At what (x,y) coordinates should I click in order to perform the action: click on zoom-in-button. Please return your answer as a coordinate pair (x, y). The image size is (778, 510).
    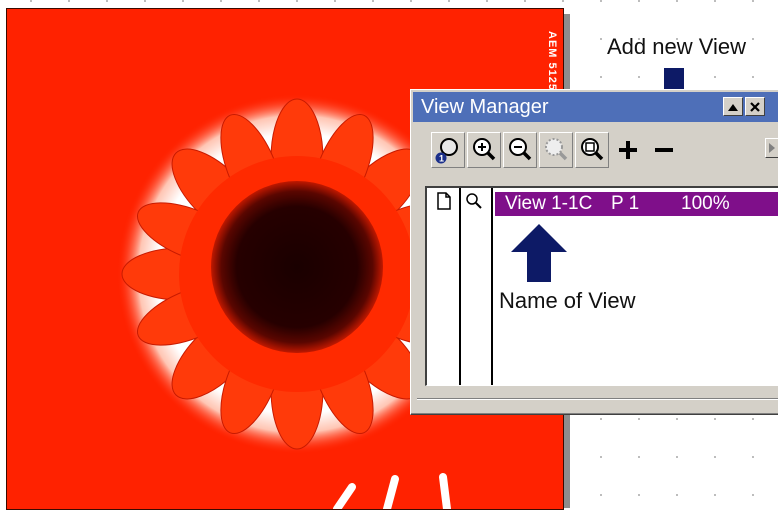
    Looking at the image, I should click on (484, 150).